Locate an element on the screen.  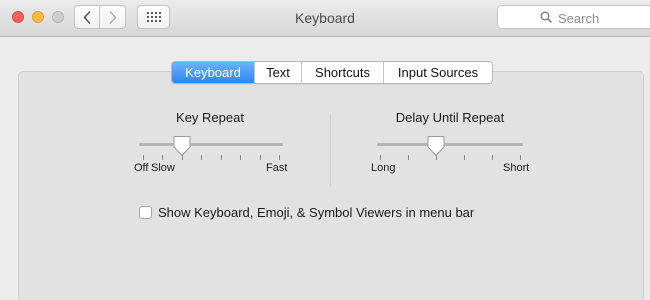
key-repeat-off-label: Off is located at coordinates (141, 168).